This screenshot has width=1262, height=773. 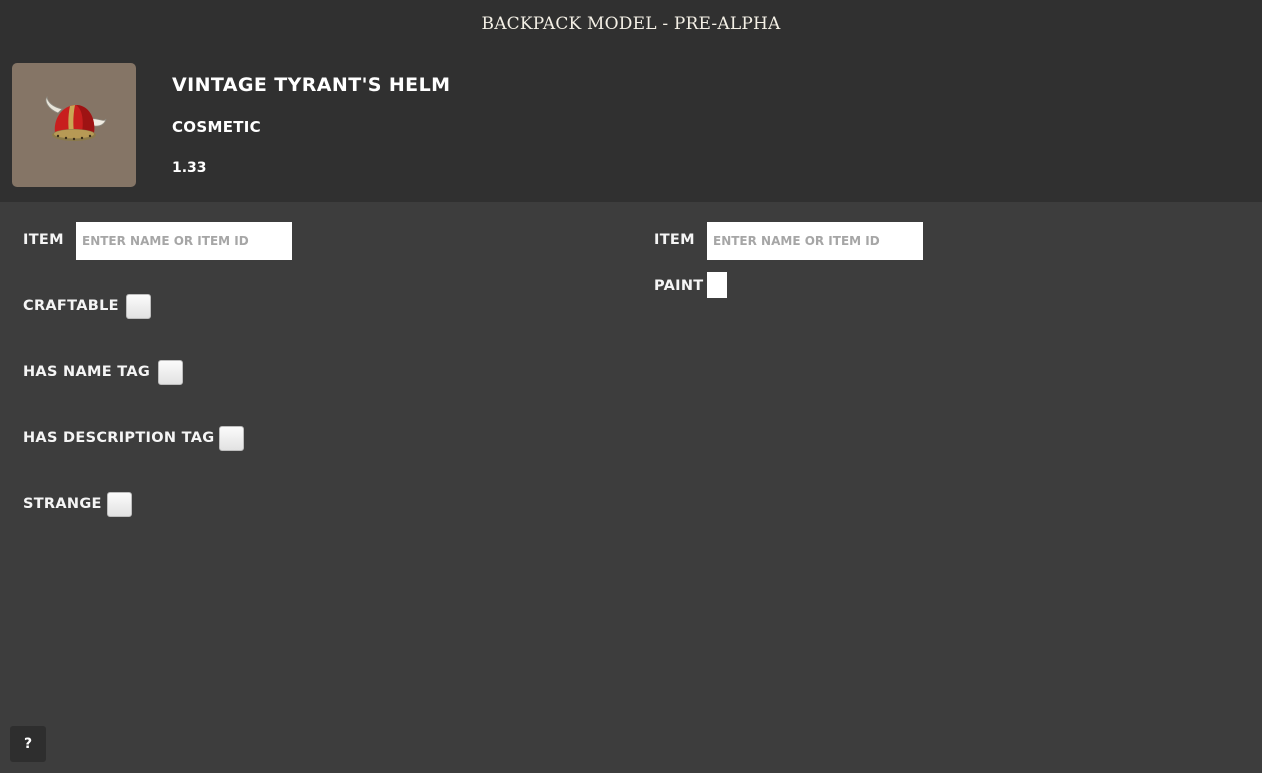 What do you see at coordinates (674, 240) in the screenshot?
I see `secondary-item-label: ITEM` at bounding box center [674, 240].